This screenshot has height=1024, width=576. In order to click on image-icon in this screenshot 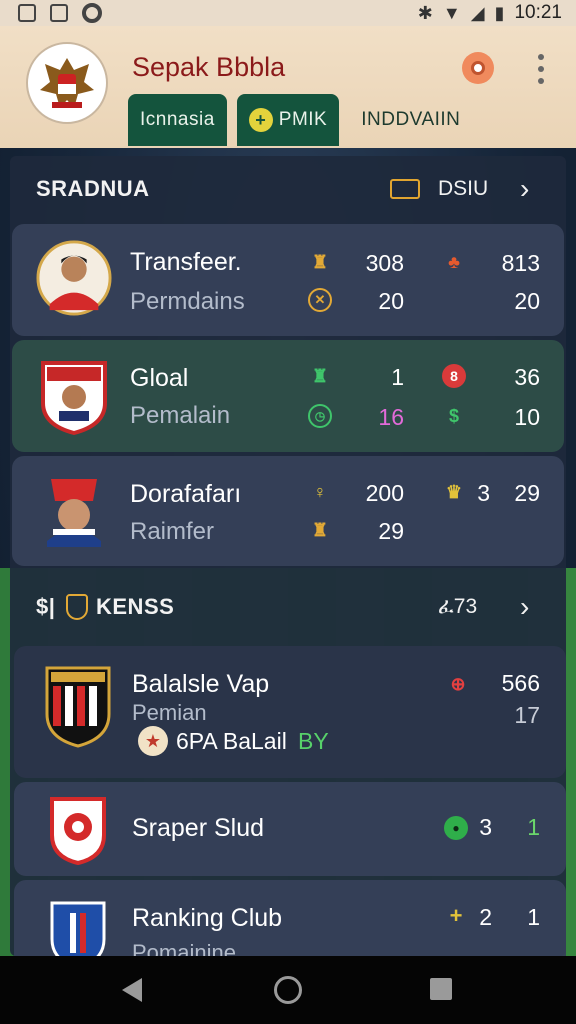, I will do `click(59, 13)`.